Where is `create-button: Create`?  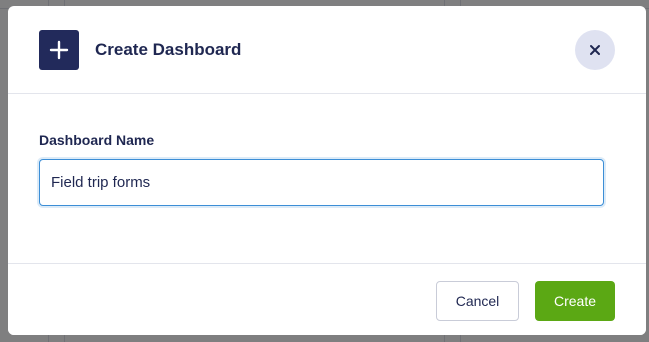
create-button: Create is located at coordinates (575, 301).